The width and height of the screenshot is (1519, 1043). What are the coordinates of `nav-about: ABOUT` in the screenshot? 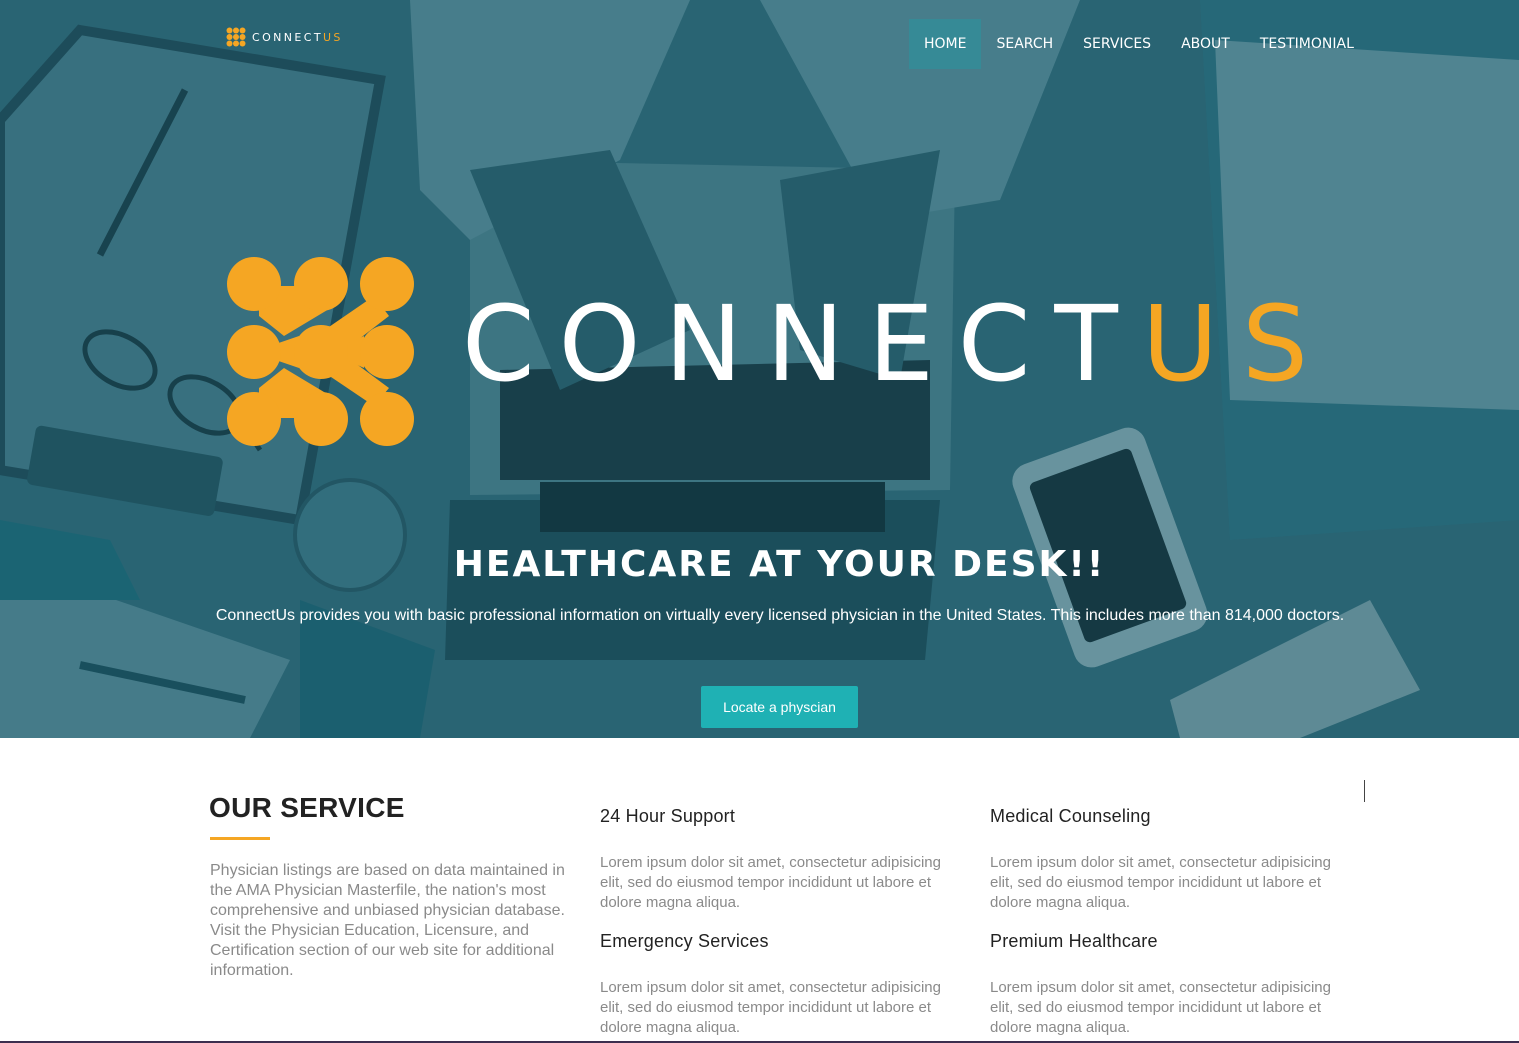 It's located at (1205, 44).